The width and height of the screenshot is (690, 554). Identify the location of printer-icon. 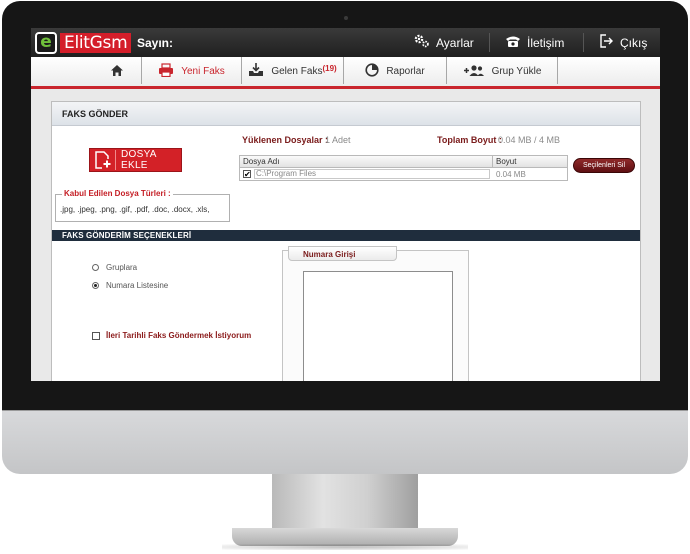
(166, 71).